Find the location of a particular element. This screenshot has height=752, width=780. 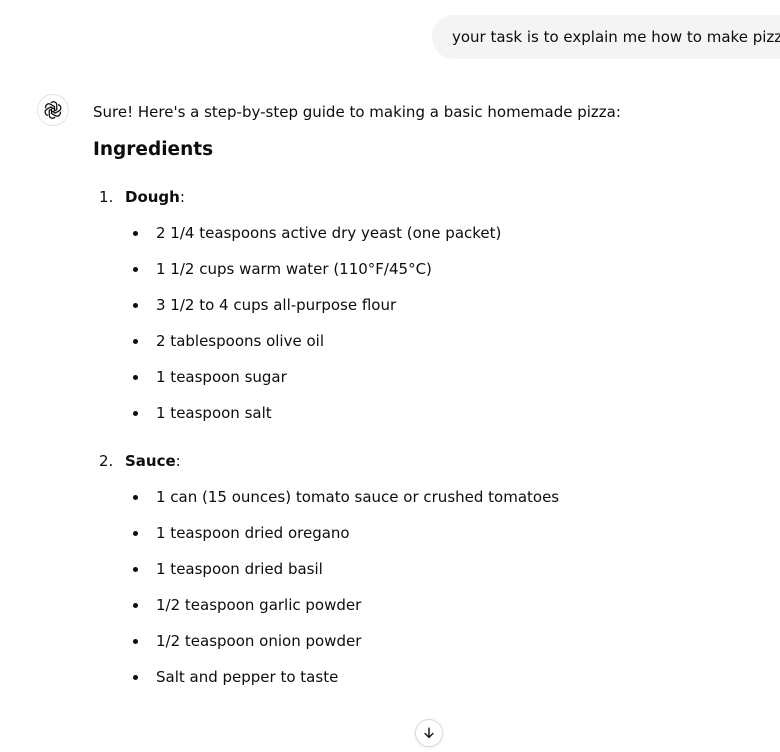

section-label: Sauce: is located at coordinates (153, 461).